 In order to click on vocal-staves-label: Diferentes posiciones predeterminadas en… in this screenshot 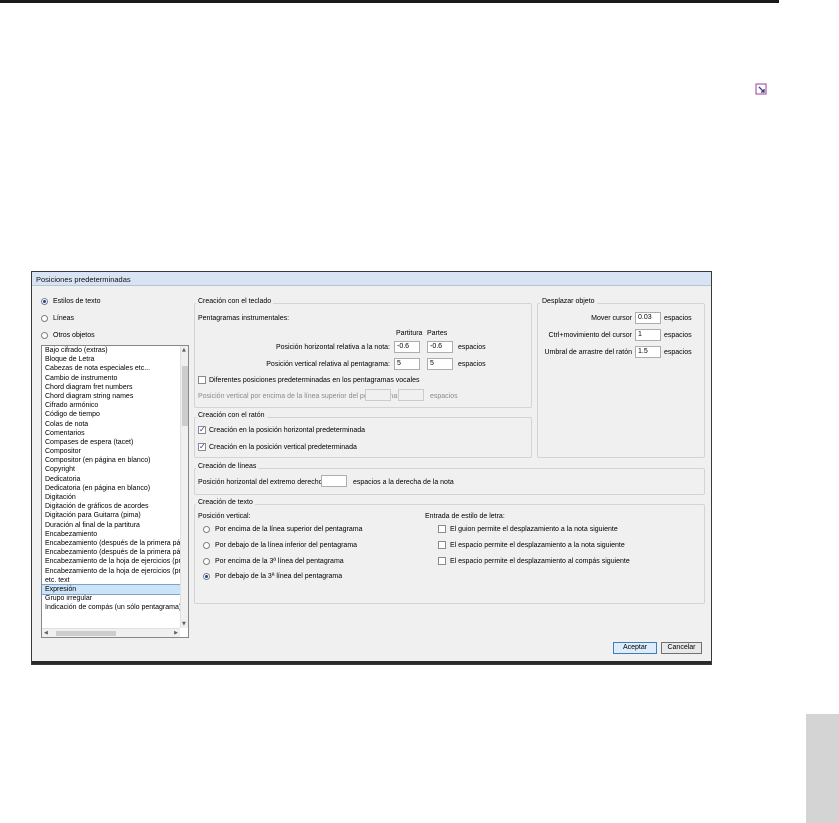, I will do `click(314, 380)`.